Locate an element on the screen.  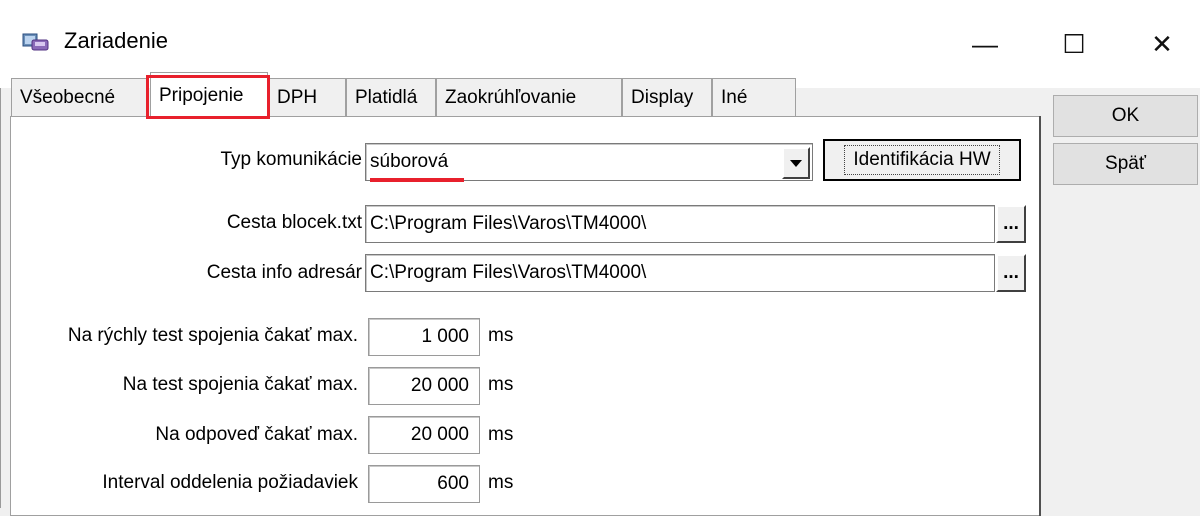
interval-input: 600 is located at coordinates (424, 484).